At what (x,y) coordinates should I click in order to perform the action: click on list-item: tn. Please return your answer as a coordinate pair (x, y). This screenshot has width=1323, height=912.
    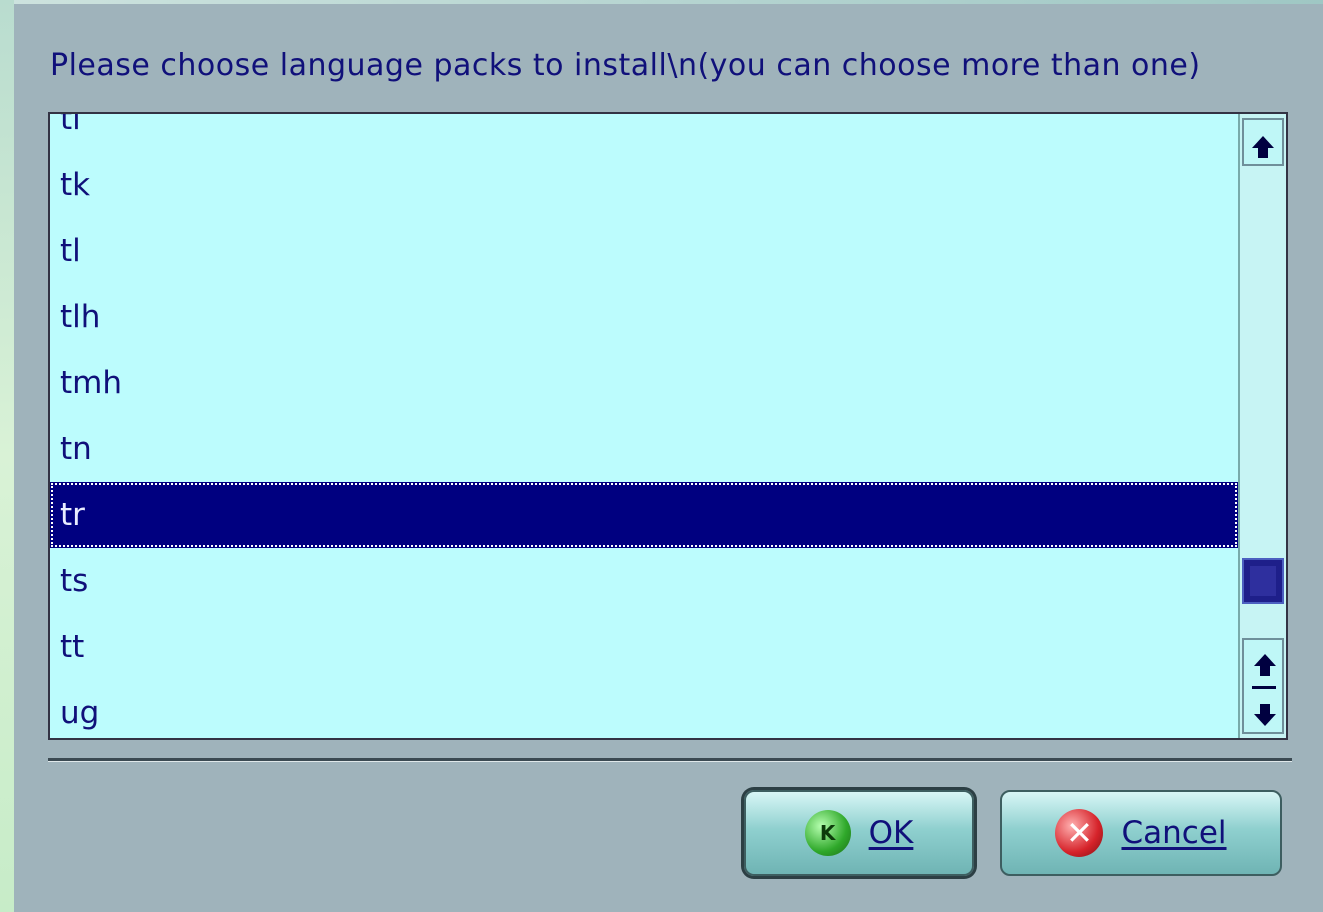
    Looking at the image, I should click on (644, 449).